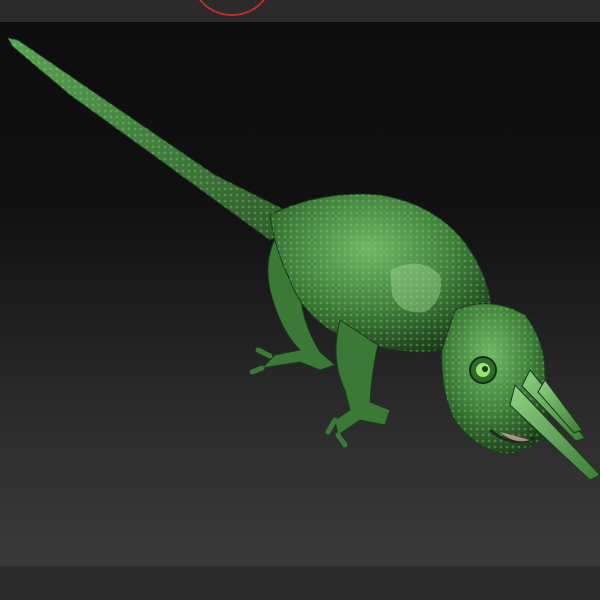 This screenshot has height=600, width=600. What do you see at coordinates (300, 11) in the screenshot?
I see `top-toolbar` at bounding box center [300, 11].